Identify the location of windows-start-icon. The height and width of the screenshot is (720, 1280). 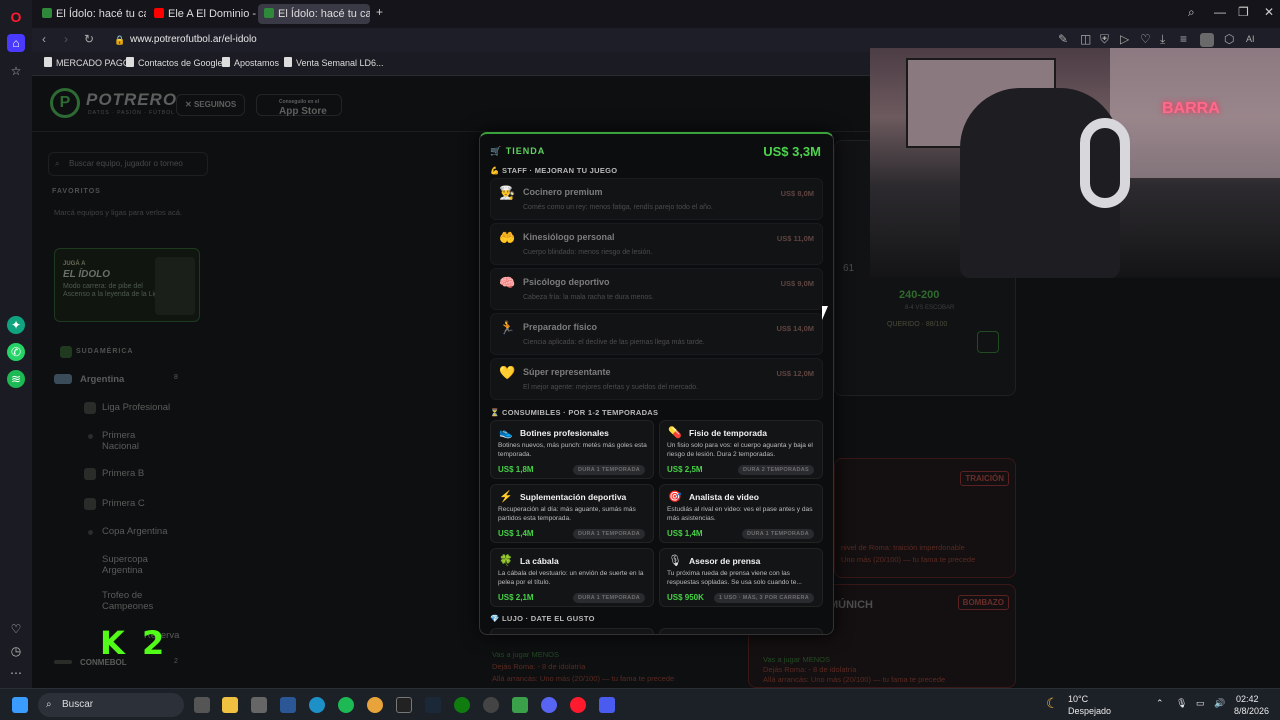
(20, 705).